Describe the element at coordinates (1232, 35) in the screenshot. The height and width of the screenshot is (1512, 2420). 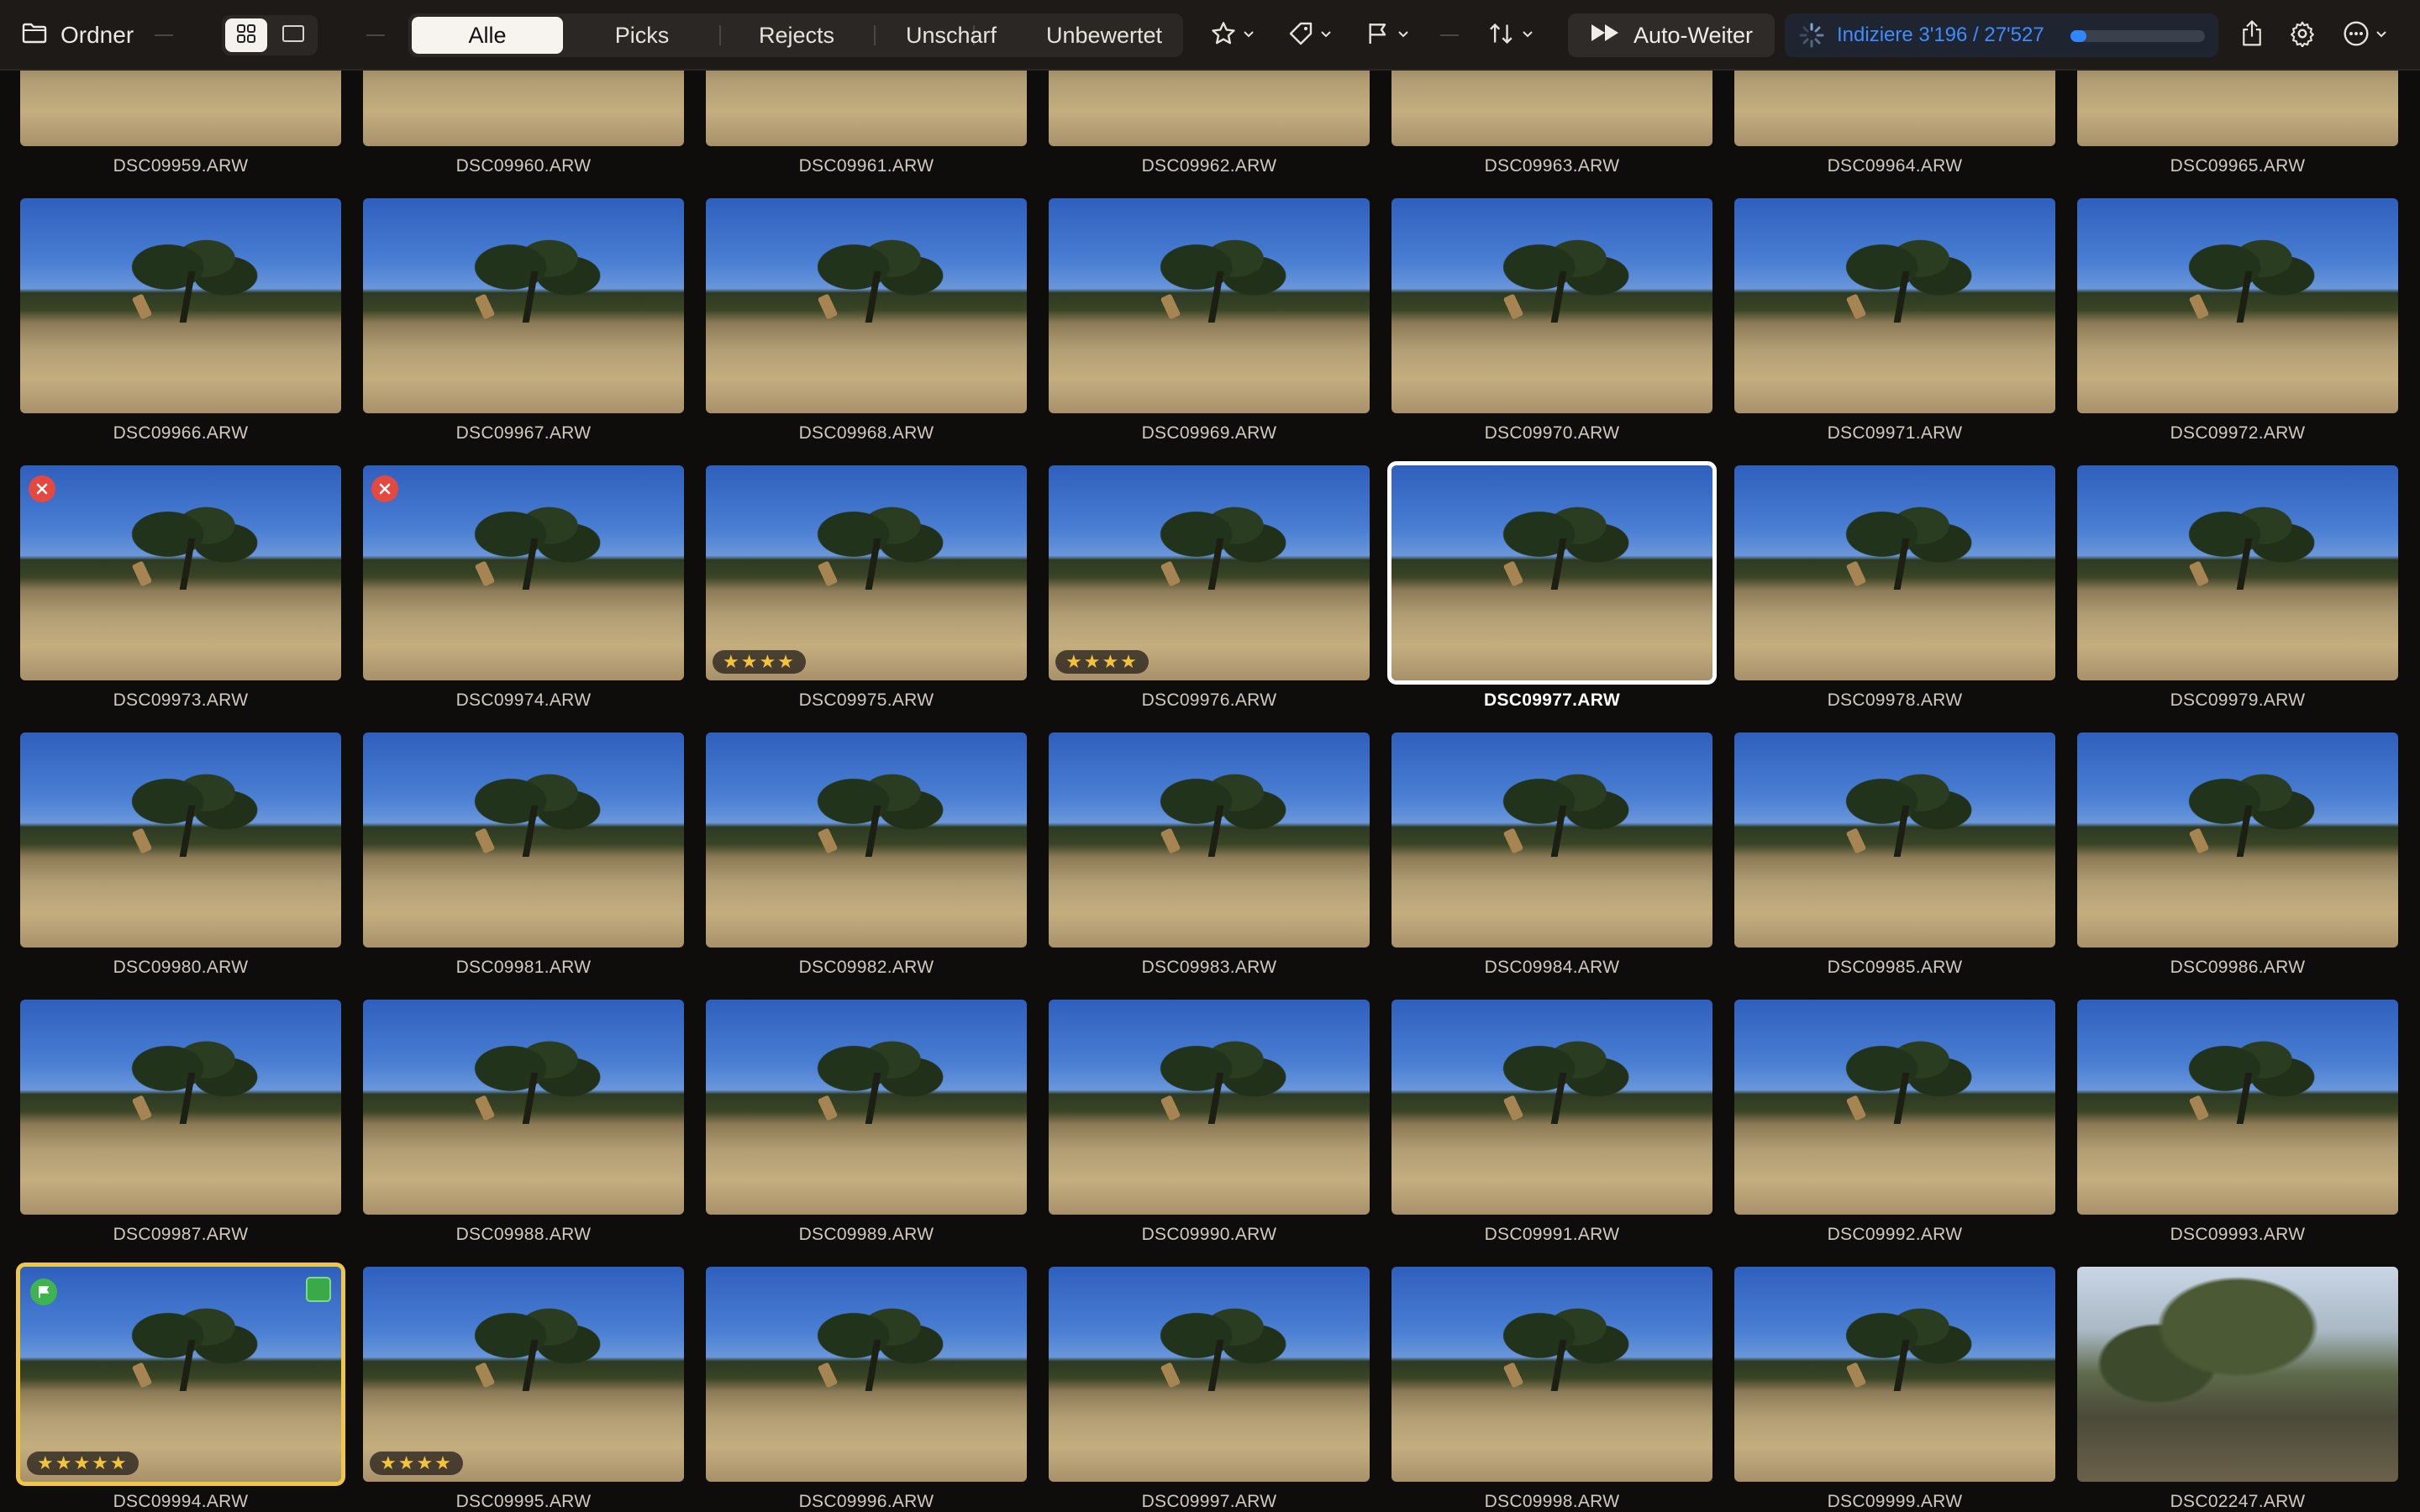
I see `rating-filter-dropdown` at that location.